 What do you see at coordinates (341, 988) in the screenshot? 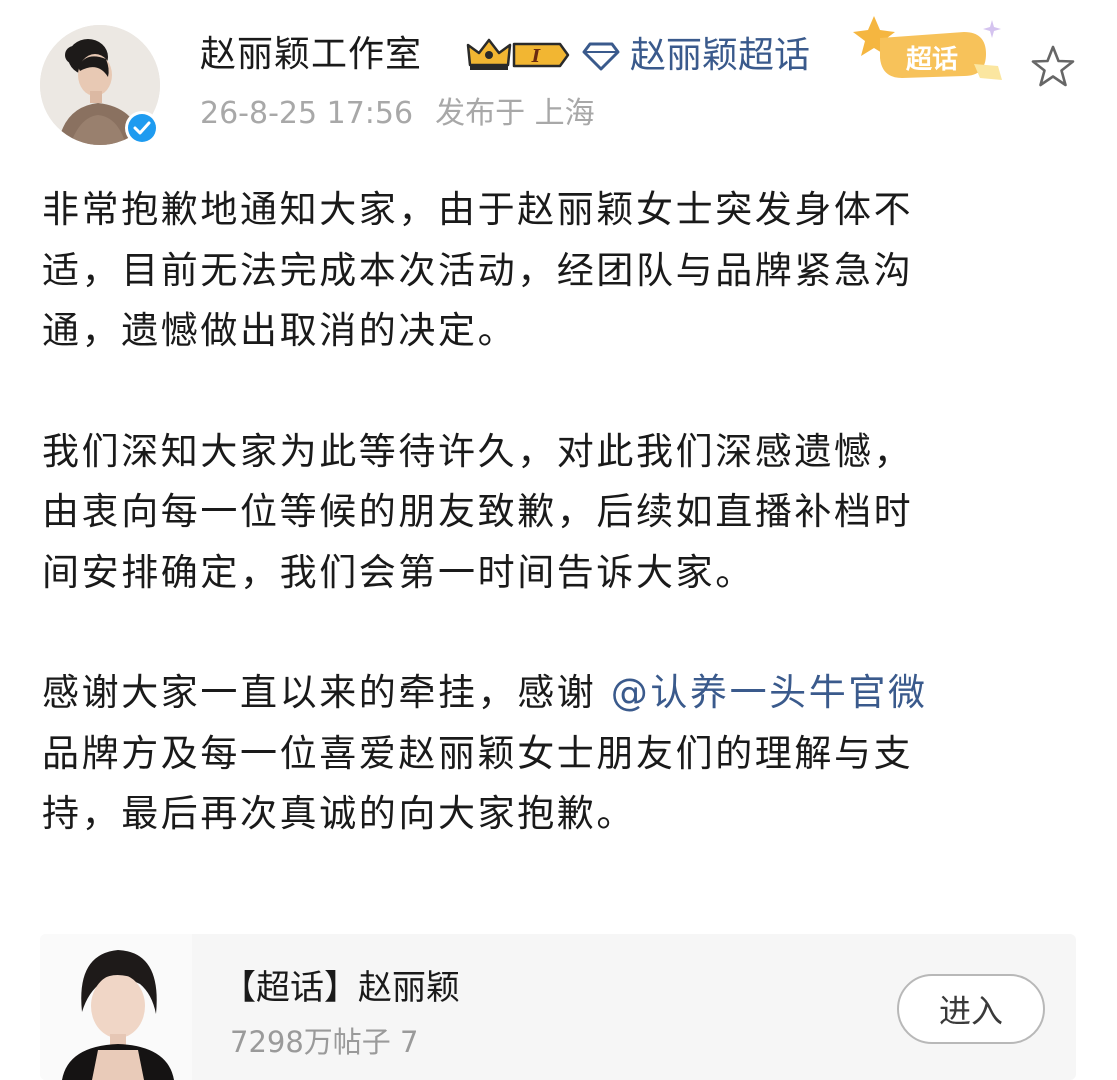
I see `topic-card-title: 【超话】赵丽颖` at bounding box center [341, 988].